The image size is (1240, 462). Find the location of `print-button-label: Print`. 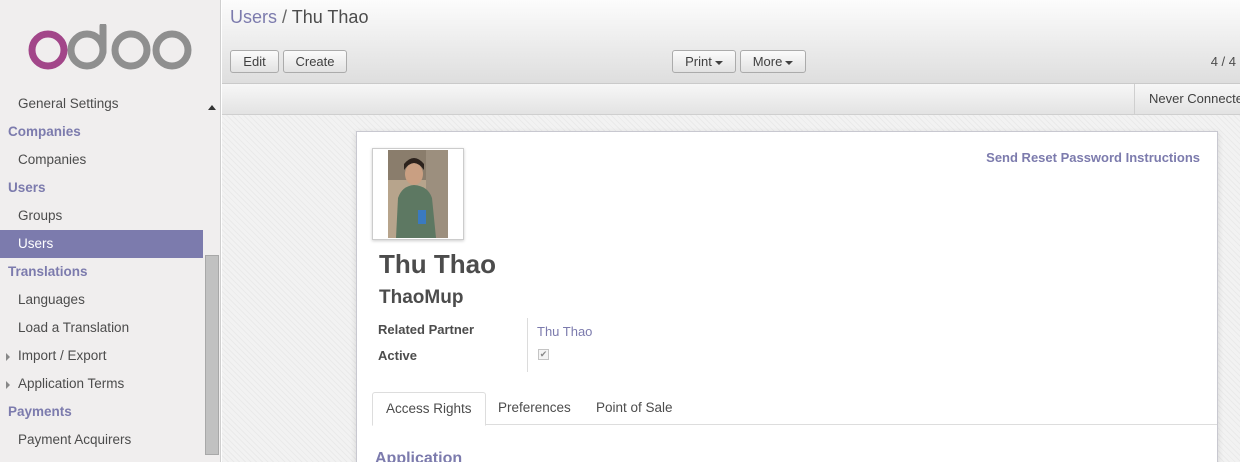

print-button-label: Print is located at coordinates (698, 61).